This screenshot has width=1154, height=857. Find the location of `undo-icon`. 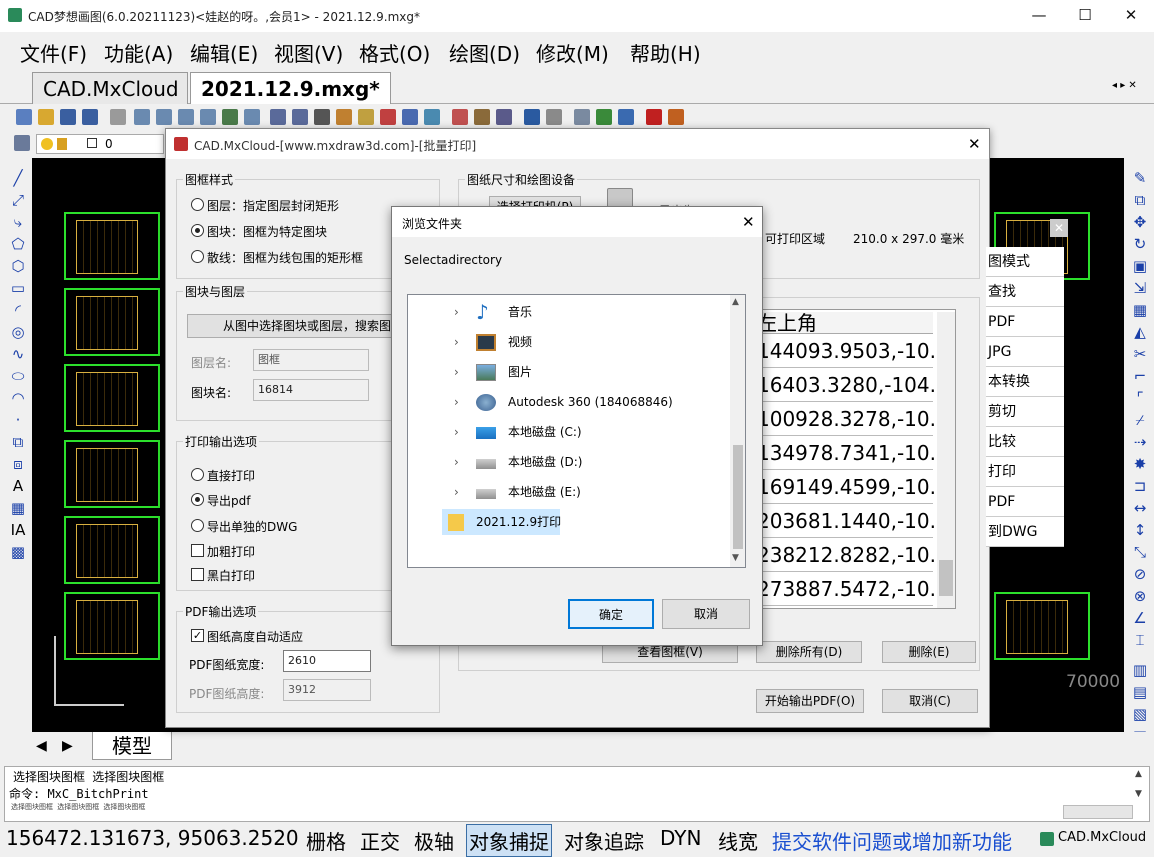

undo-icon is located at coordinates (532, 117).